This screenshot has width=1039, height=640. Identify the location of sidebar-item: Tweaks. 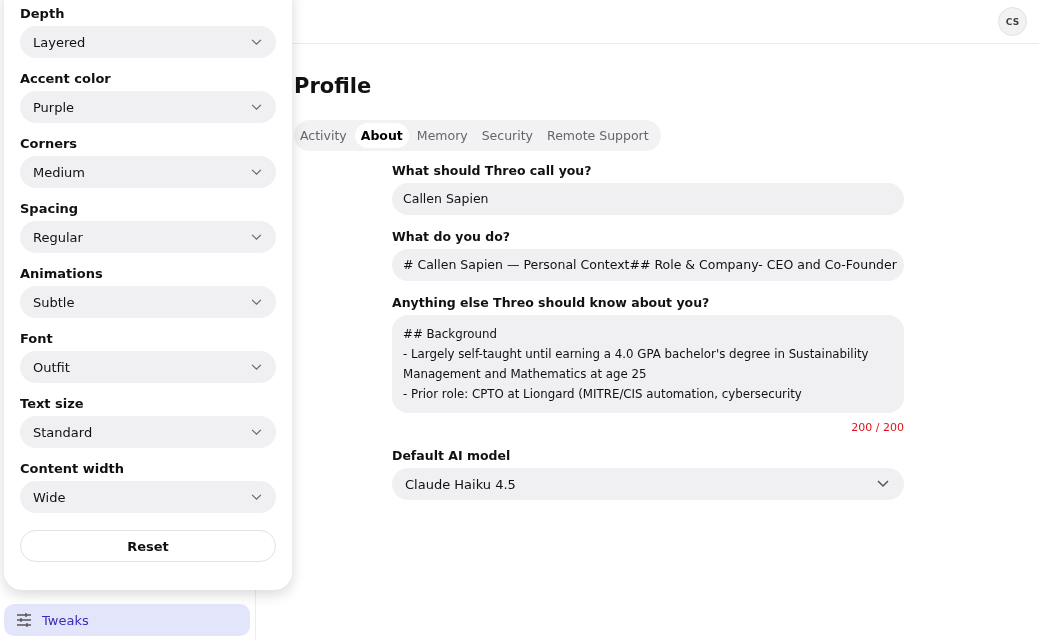
(127, 620).